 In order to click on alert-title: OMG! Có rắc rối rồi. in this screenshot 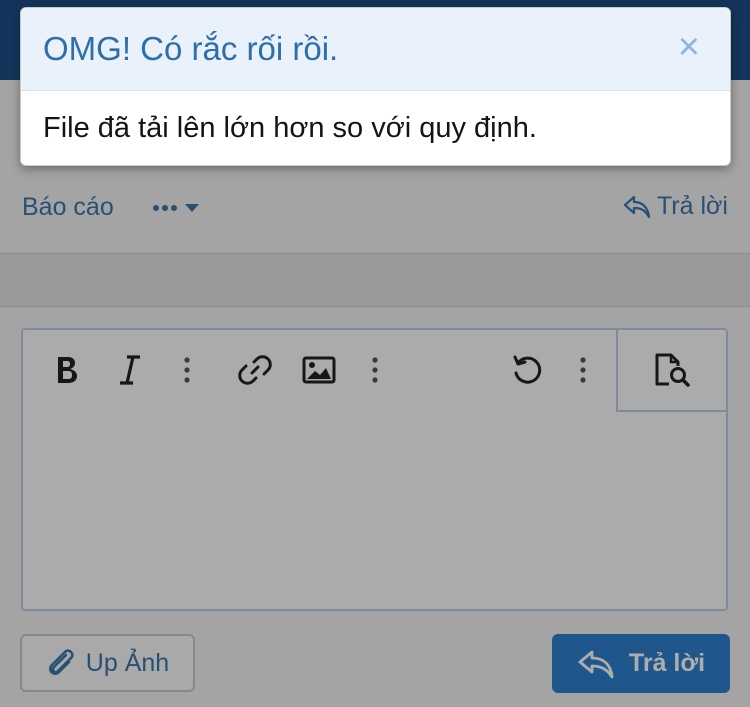, I will do `click(191, 48)`.